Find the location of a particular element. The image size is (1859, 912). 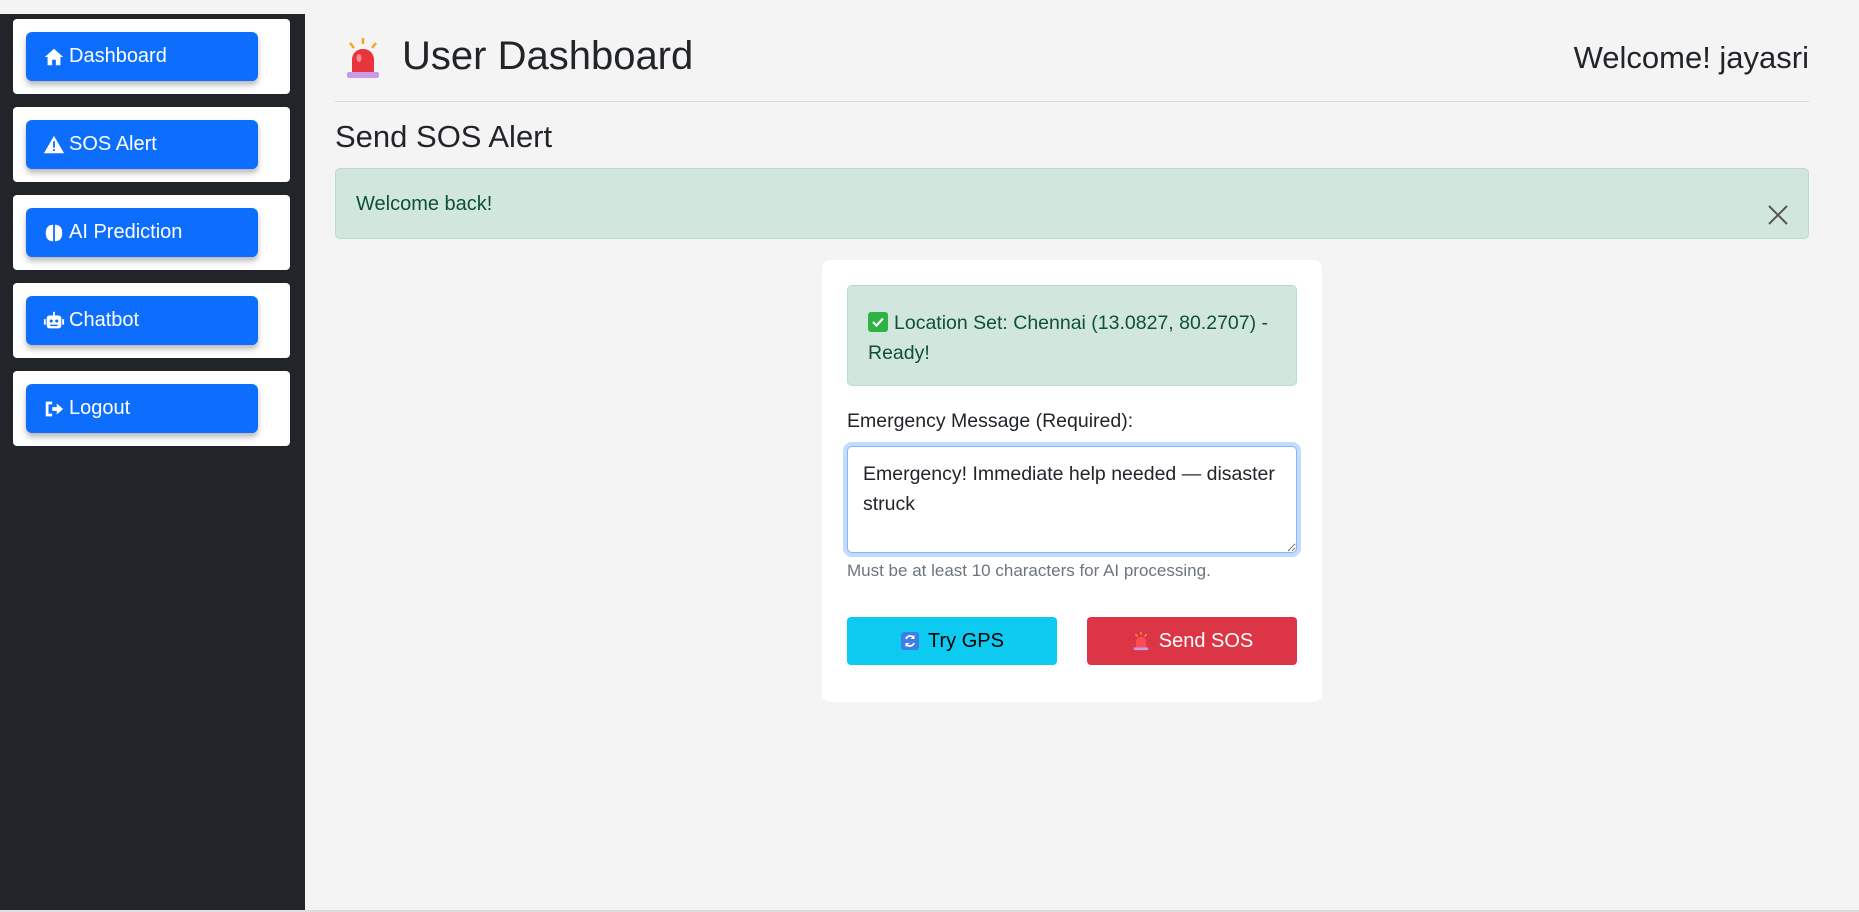

sidebar-item-chatbot: Chatbot is located at coordinates (142, 320).